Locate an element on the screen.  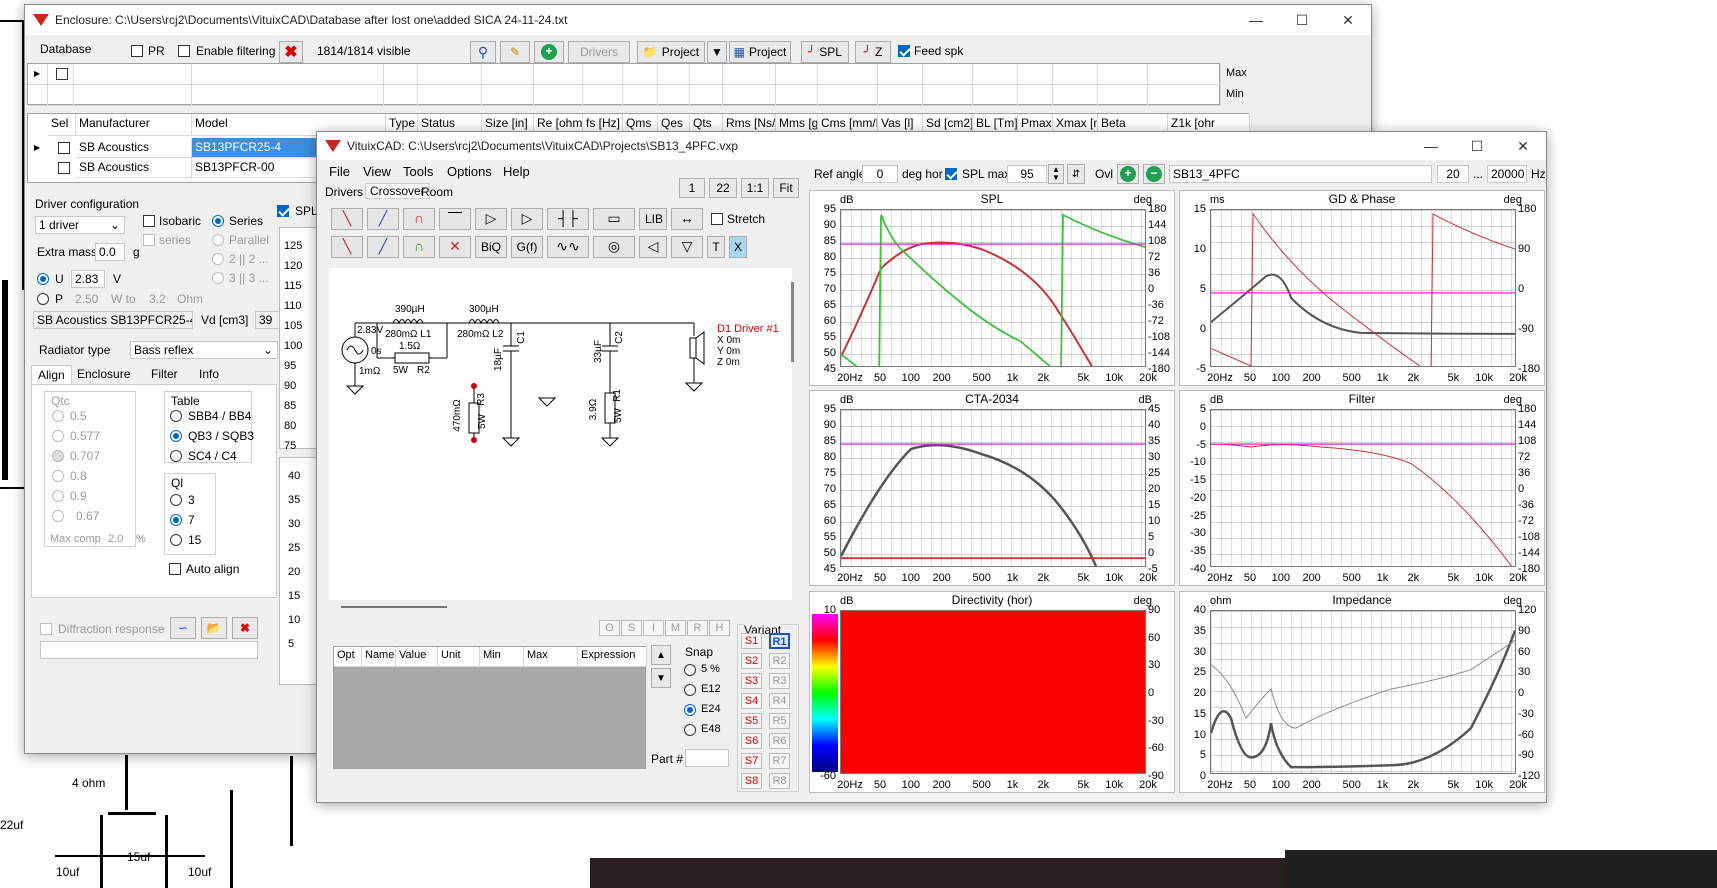
lowpass2-button: ╲ is located at coordinates (347, 247).